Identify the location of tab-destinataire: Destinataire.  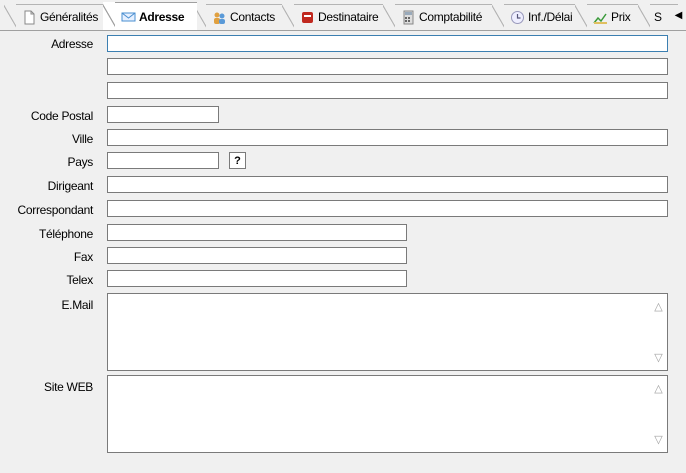
(337, 16).